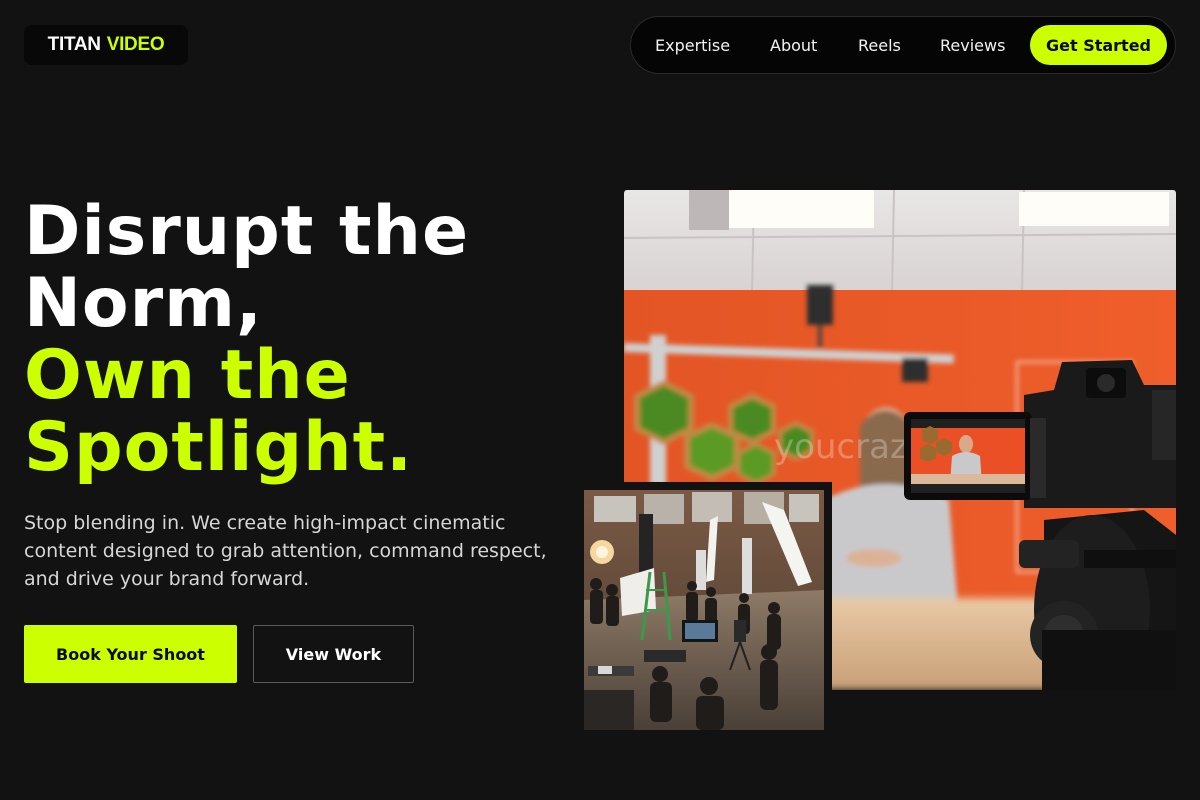  What do you see at coordinates (704, 610) in the screenshot?
I see `film-crew-illustration` at bounding box center [704, 610].